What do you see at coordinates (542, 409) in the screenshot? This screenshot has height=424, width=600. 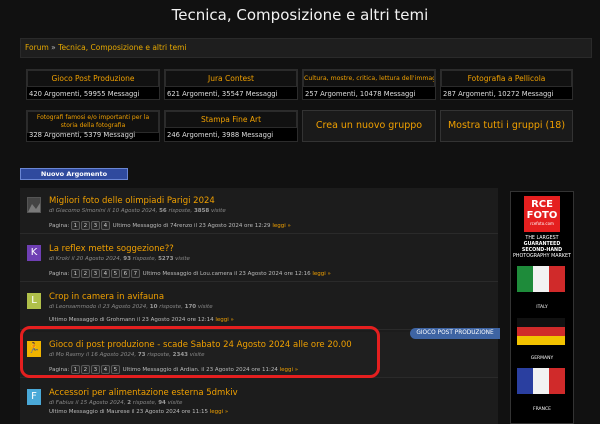 I see `country-label: FRANCE` at bounding box center [542, 409].